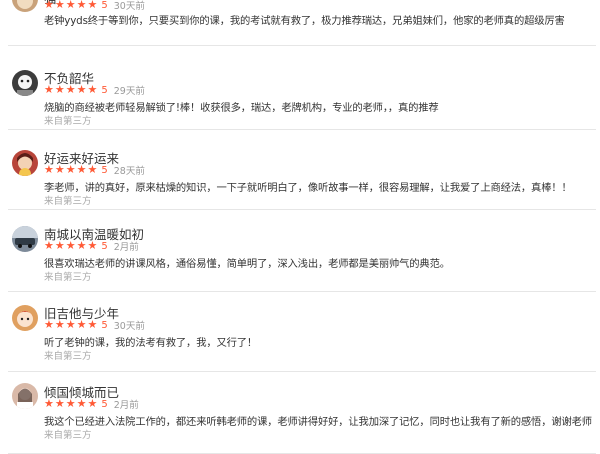  I want to click on anime-avatar-icon, so click(25, 318).